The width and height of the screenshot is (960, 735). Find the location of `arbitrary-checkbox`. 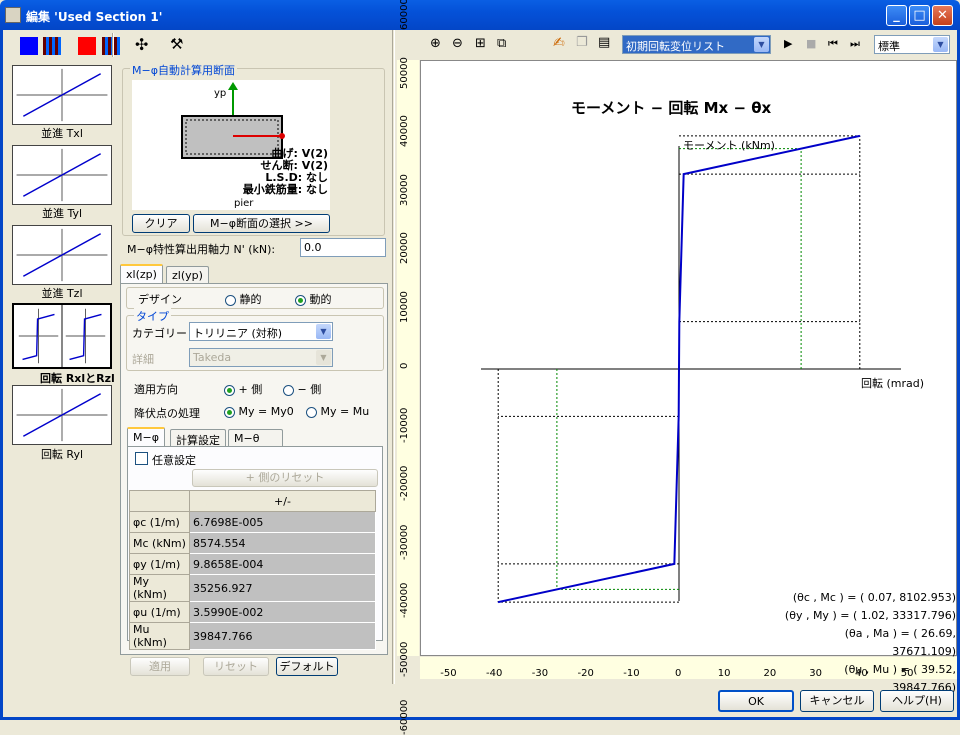

arbitrary-checkbox is located at coordinates (141, 458).